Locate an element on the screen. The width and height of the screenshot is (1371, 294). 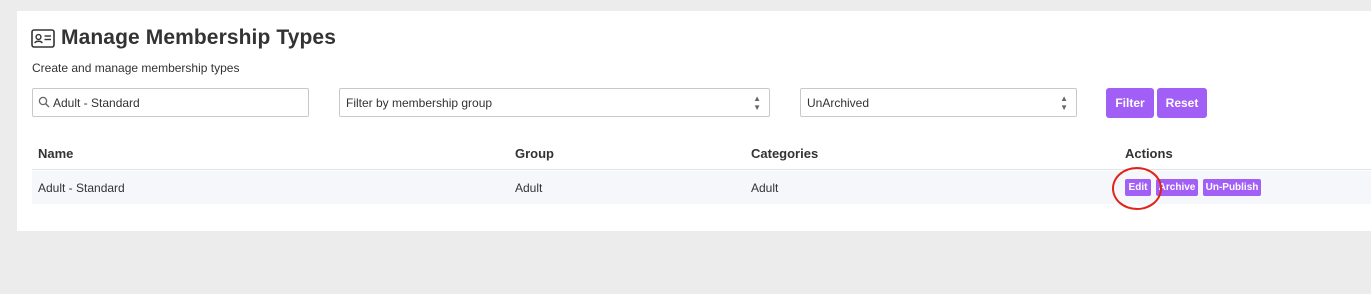
column-header-name: Name is located at coordinates (56, 153).